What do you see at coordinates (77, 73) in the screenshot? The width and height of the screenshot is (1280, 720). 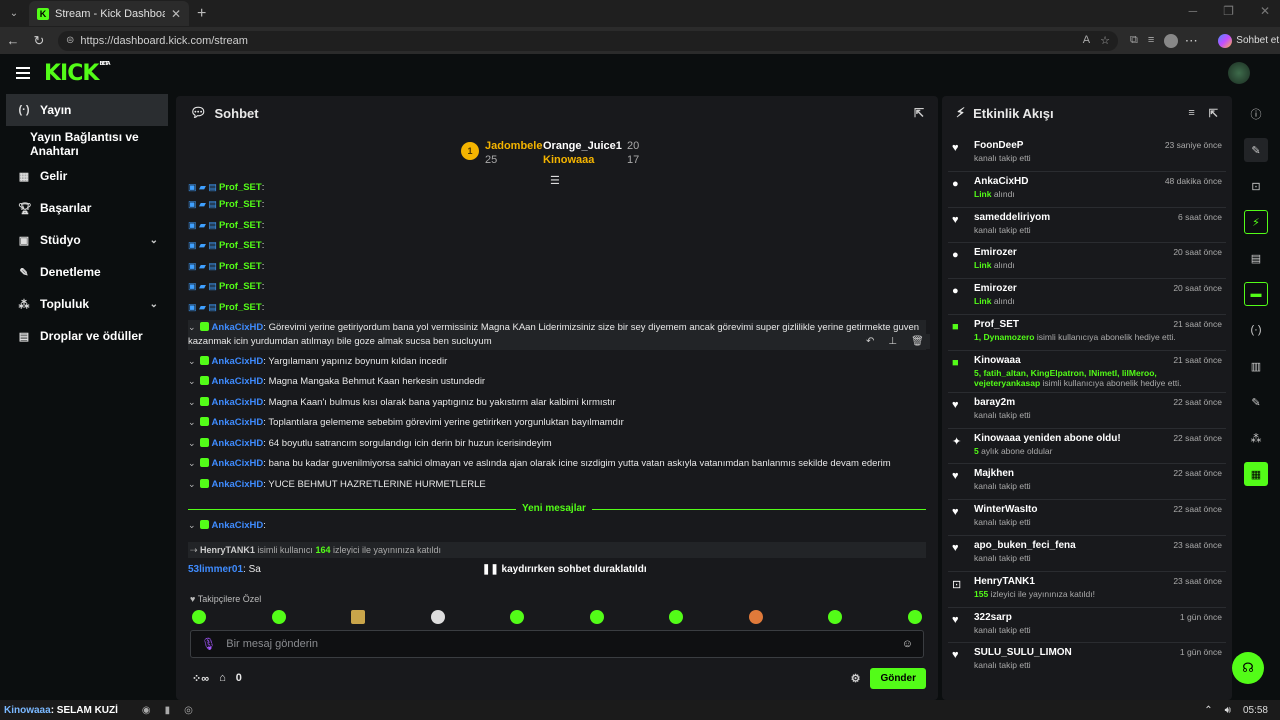 I see `kick-logo: KICKBETA` at bounding box center [77, 73].